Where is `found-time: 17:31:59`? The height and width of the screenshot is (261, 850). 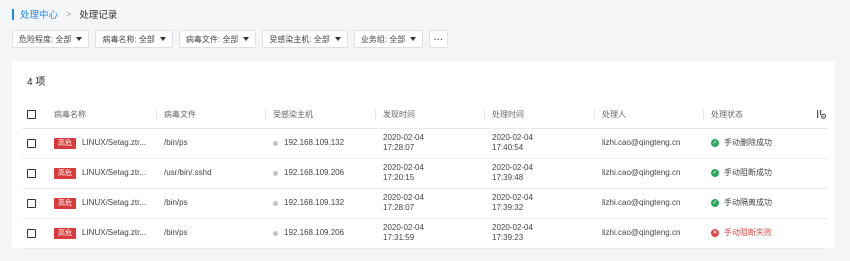
found-time: 17:31:59 is located at coordinates (399, 237).